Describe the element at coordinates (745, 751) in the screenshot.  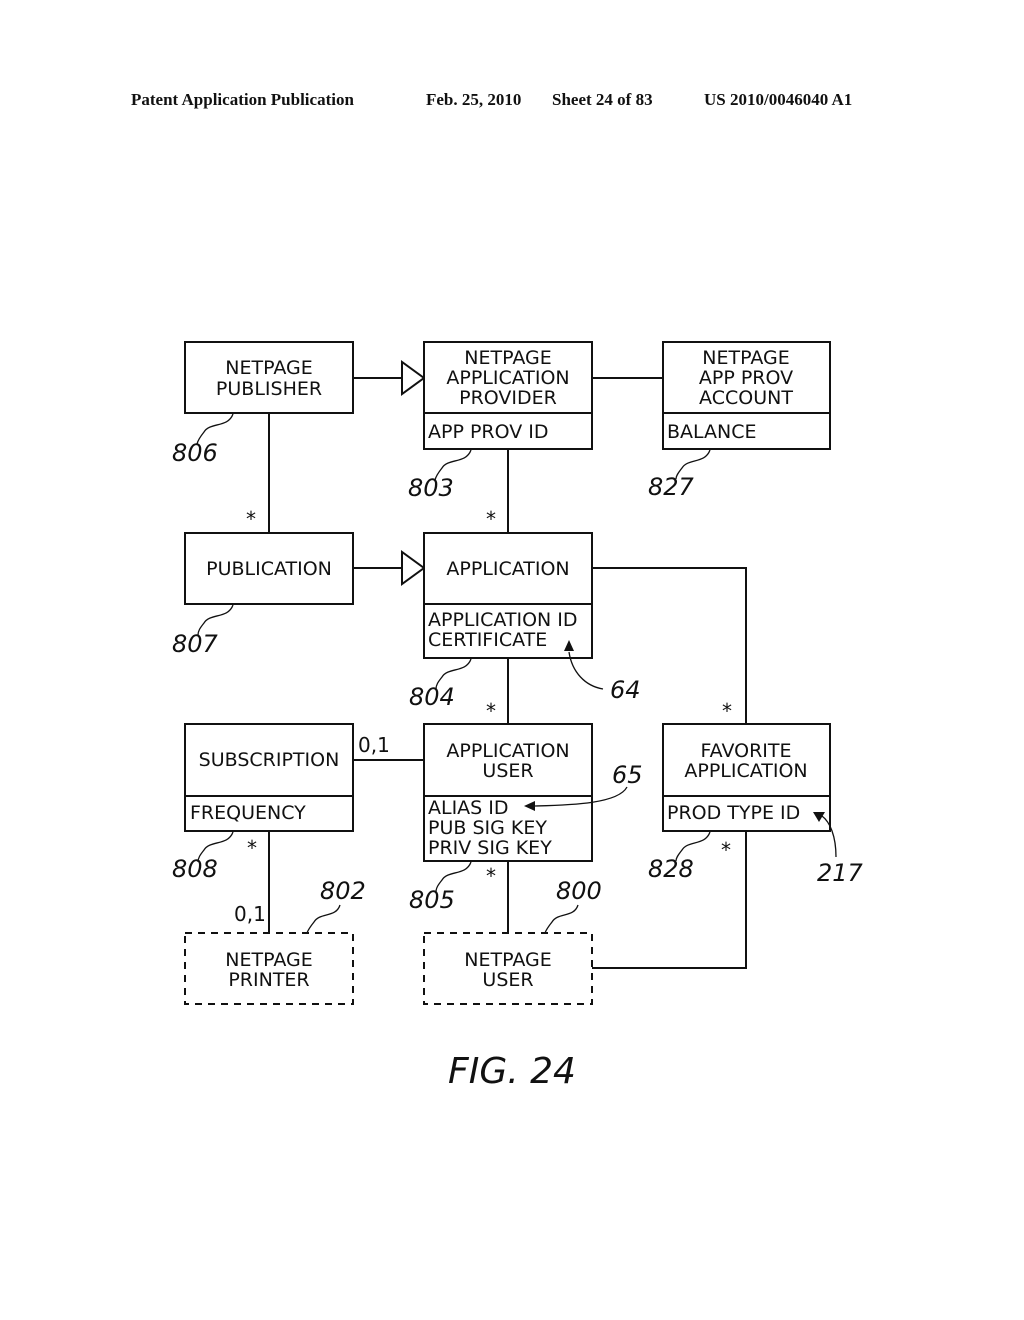
I see `class-title-line: FAVORITE` at that location.